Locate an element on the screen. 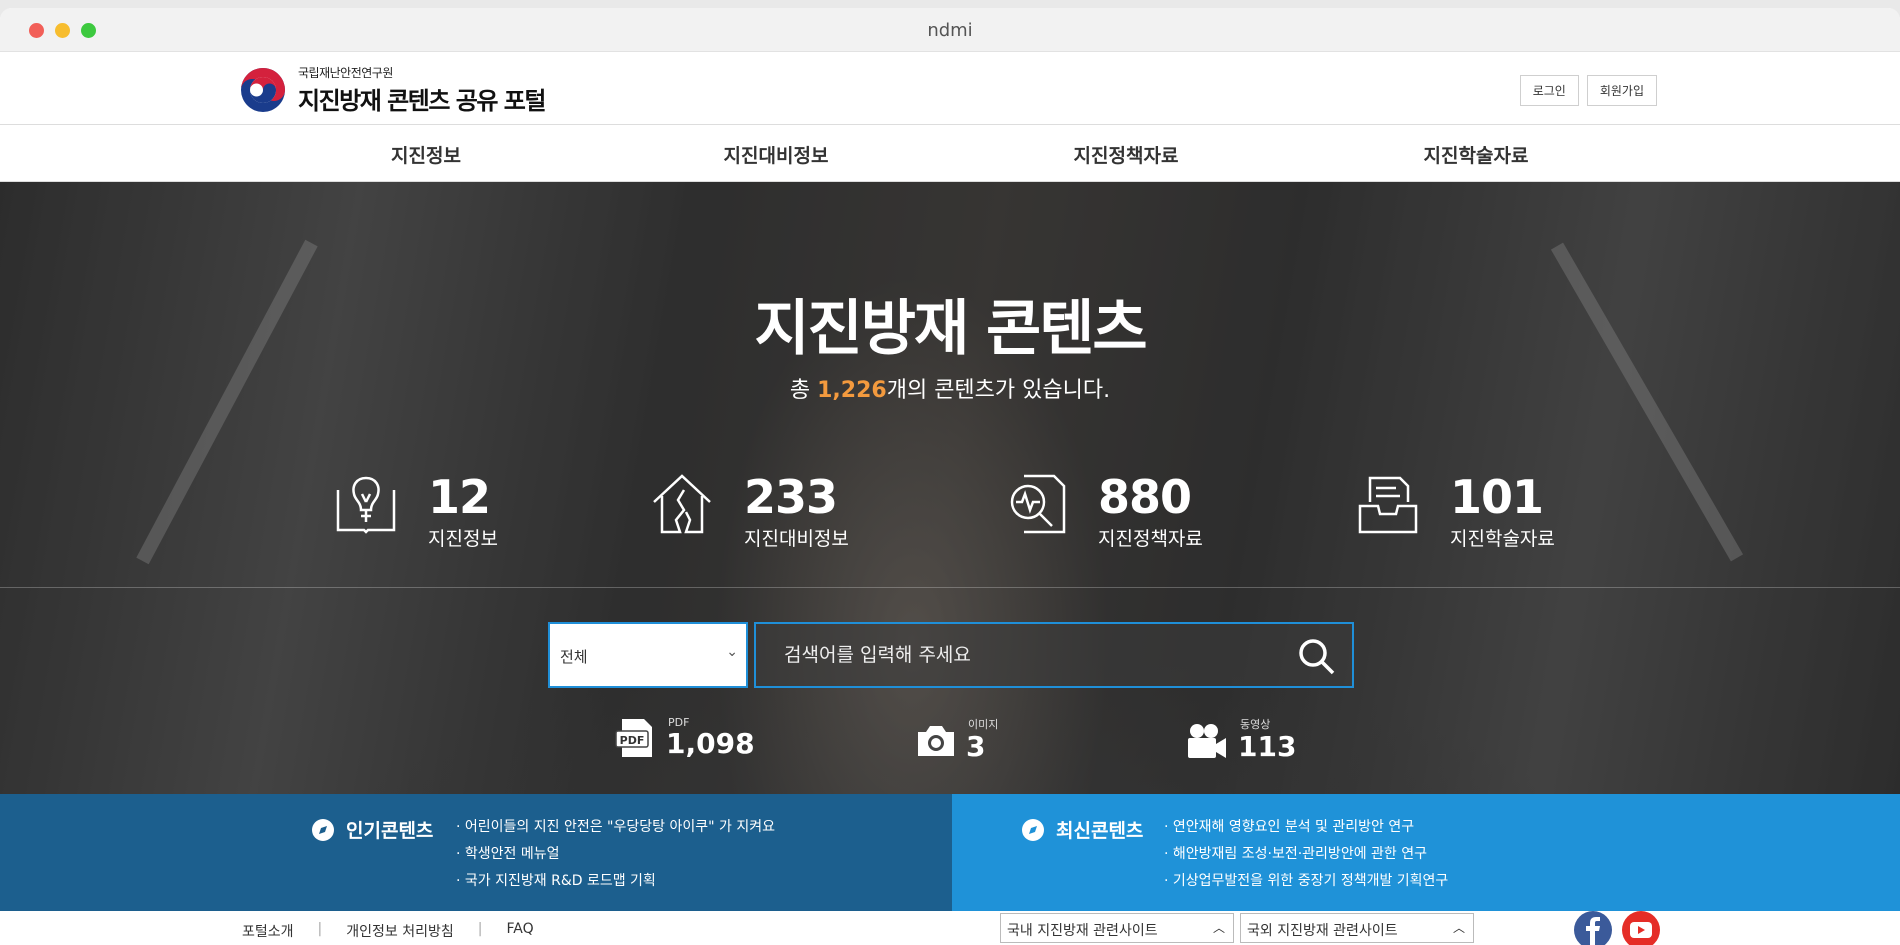  foreign-sites-select: 국외 지진방재 관련사이트 ︿ is located at coordinates (1357, 928).